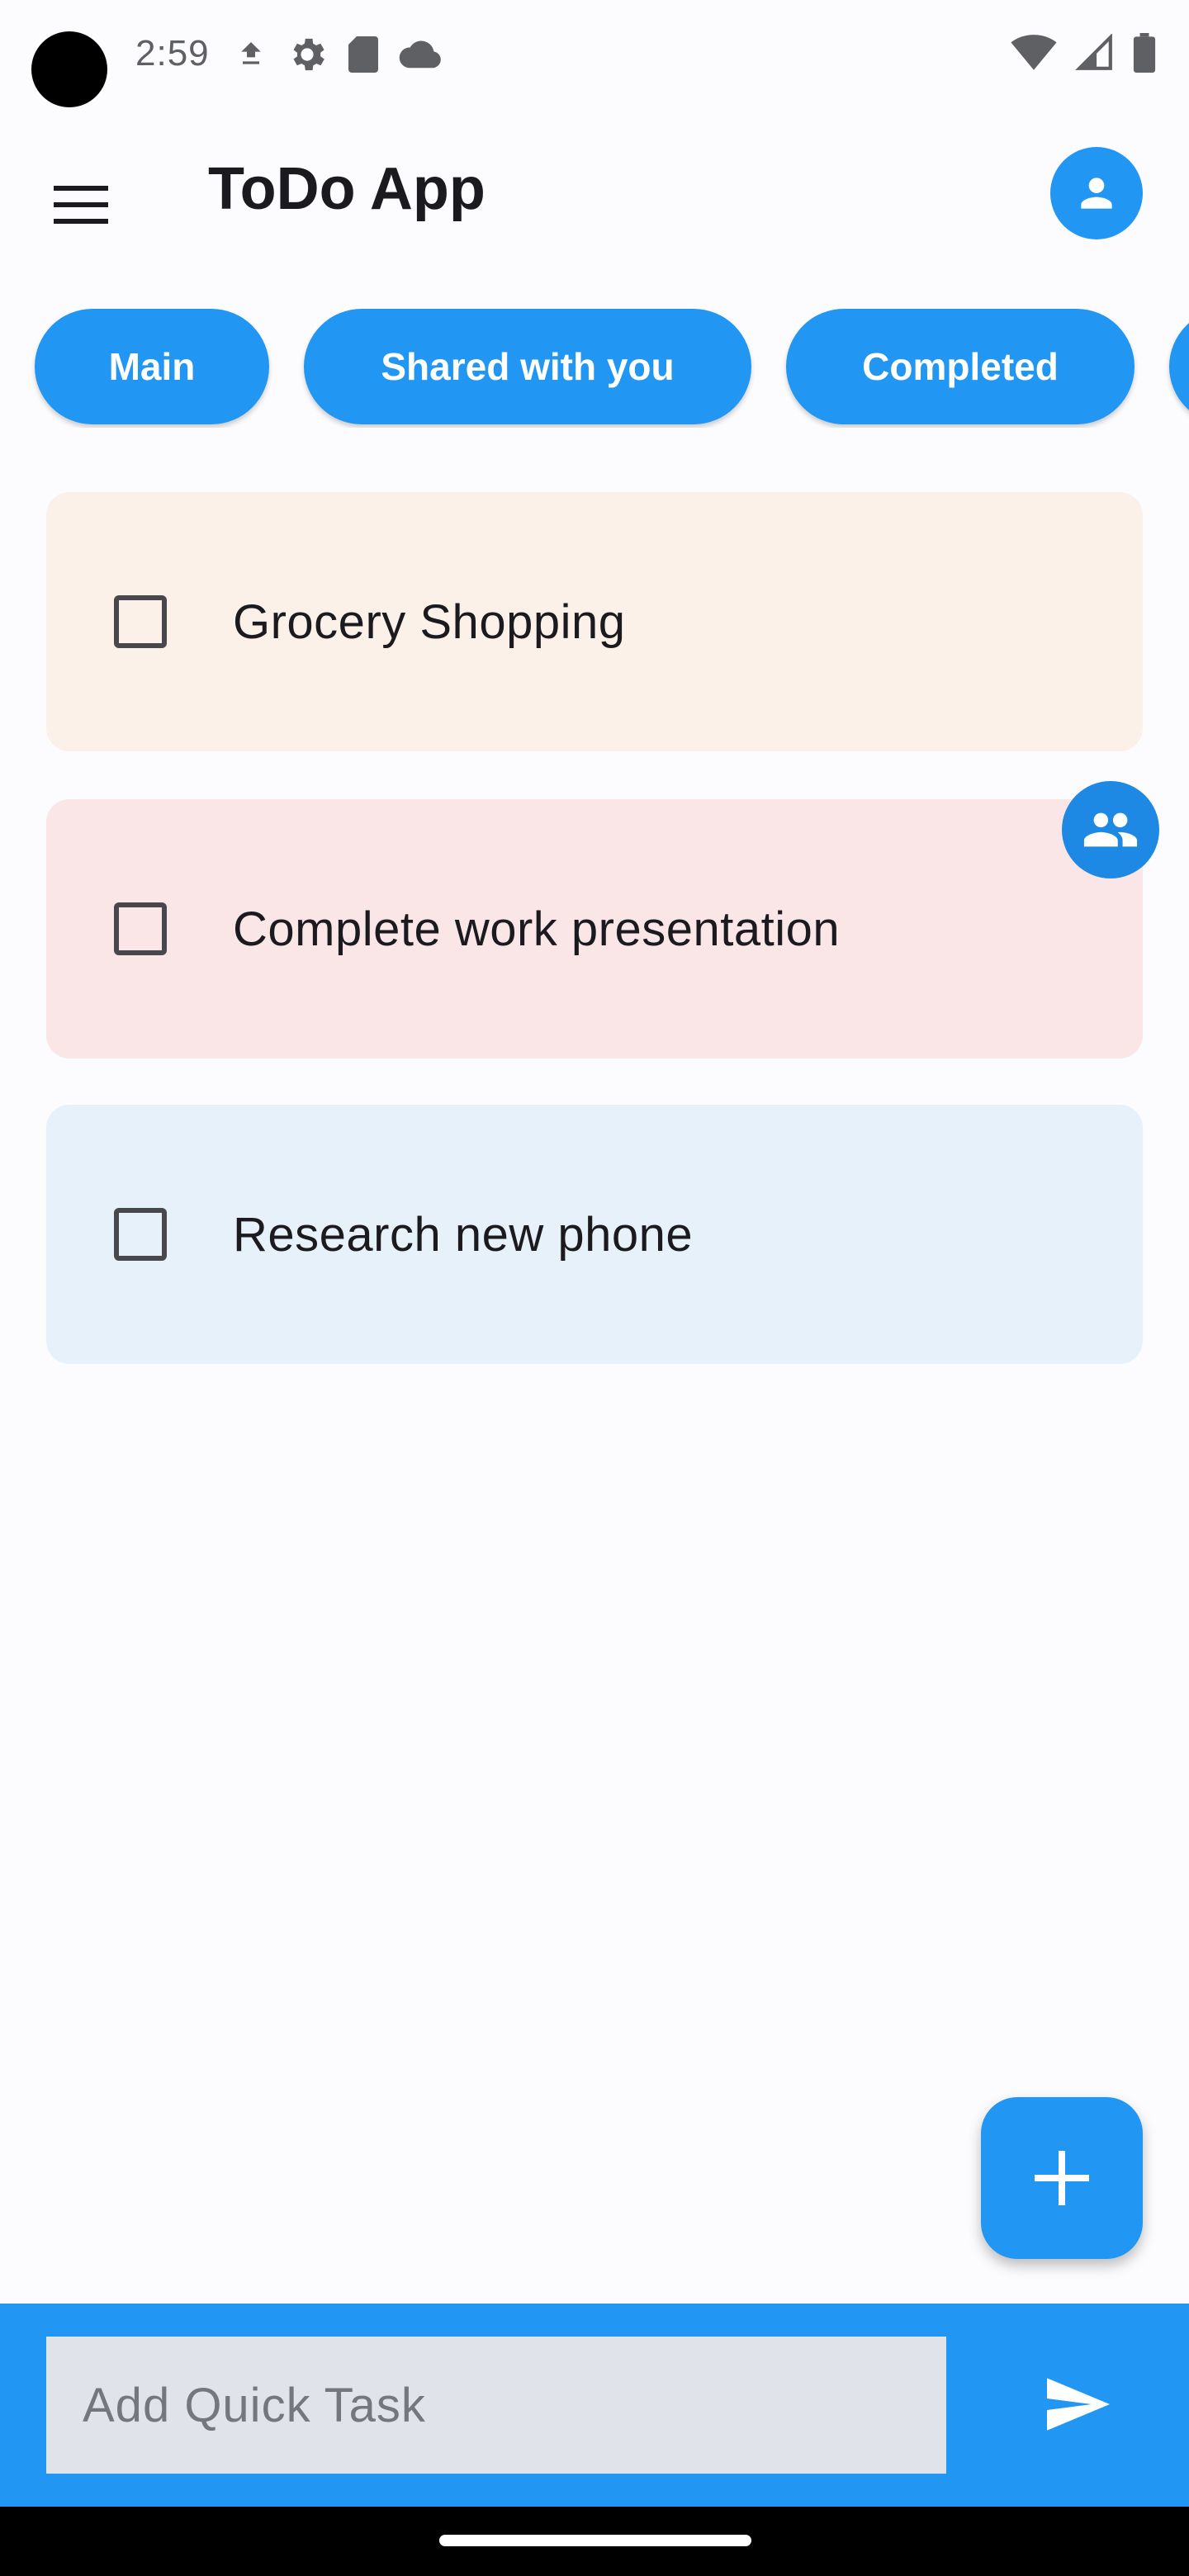 This screenshot has width=1189, height=2576. What do you see at coordinates (527, 366) in the screenshot?
I see `tab-shared-with-you: Shared with you` at bounding box center [527, 366].